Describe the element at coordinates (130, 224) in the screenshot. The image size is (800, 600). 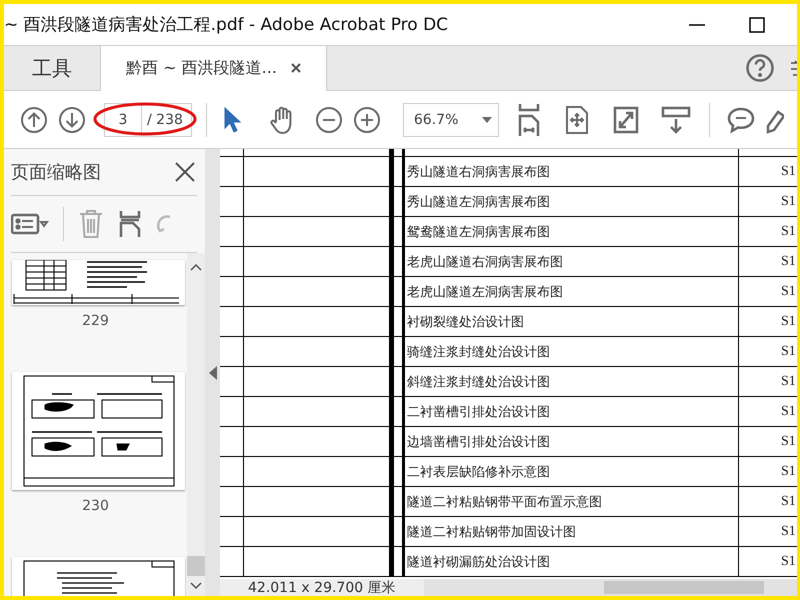
I see `insert-page-icon` at that location.